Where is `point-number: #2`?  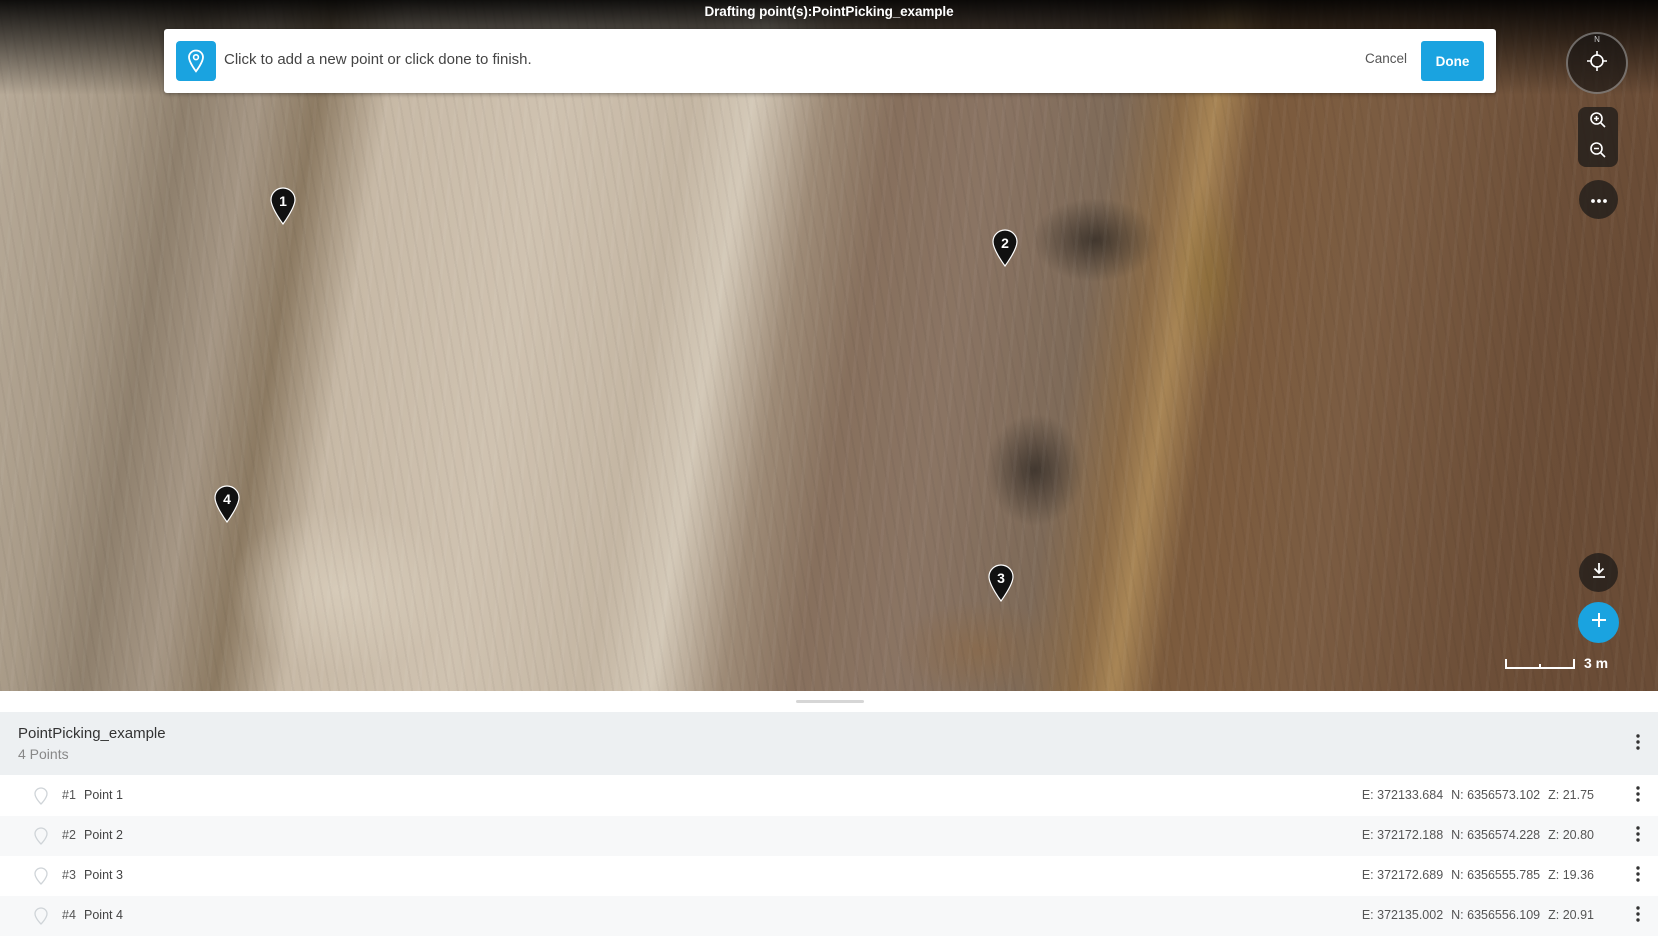 point-number: #2 is located at coordinates (69, 835).